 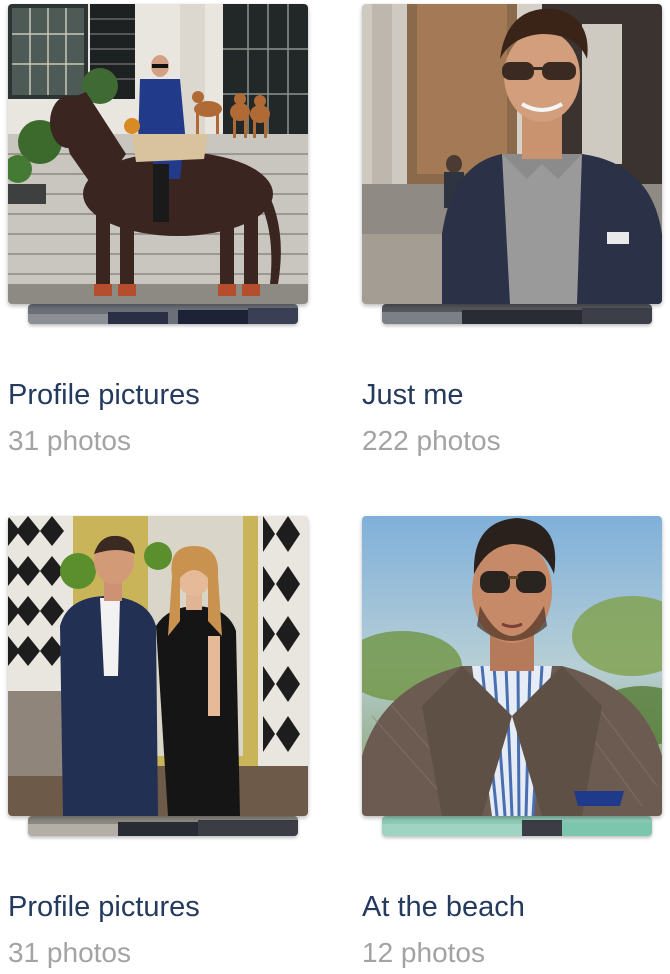 I want to click on album-photo-count: 12 photos, so click(x=423, y=952).